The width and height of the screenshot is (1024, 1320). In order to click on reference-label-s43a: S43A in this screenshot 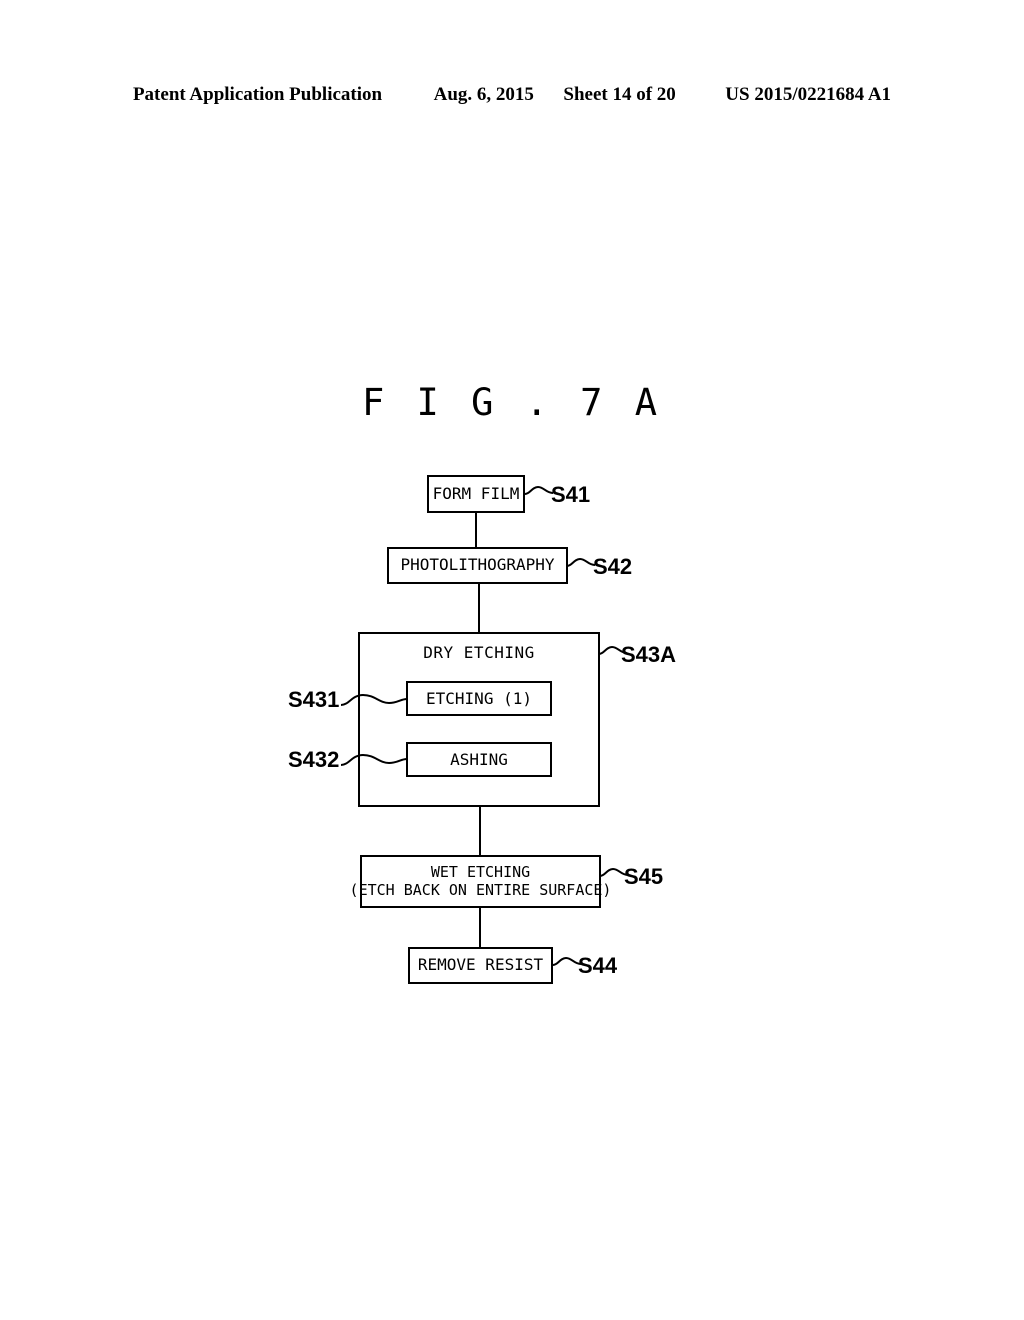, I will do `click(649, 654)`.